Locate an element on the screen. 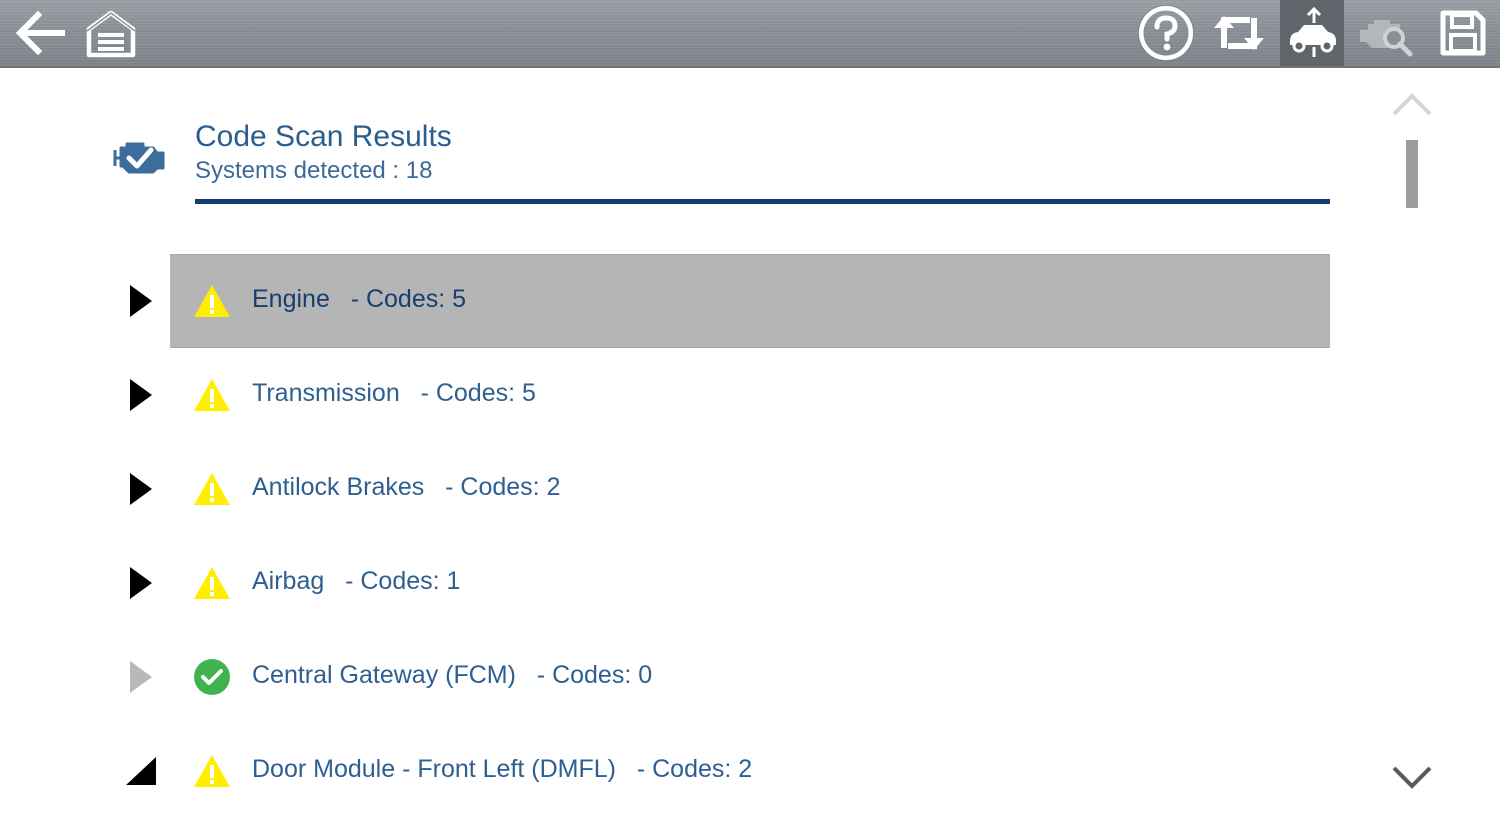 Image resolution: width=1500 pixels, height=836 pixels. engine-check-icon is located at coordinates (139, 158).